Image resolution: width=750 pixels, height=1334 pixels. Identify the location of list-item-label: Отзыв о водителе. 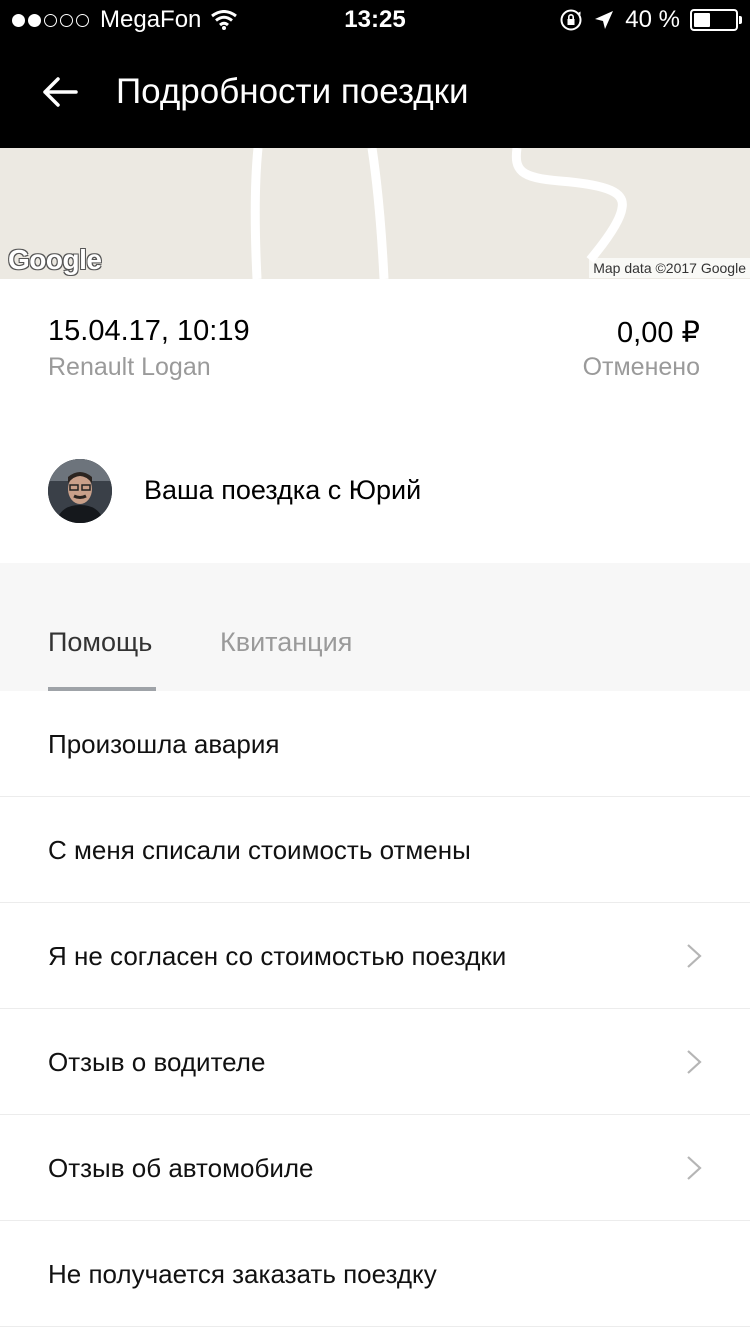
(157, 1062).